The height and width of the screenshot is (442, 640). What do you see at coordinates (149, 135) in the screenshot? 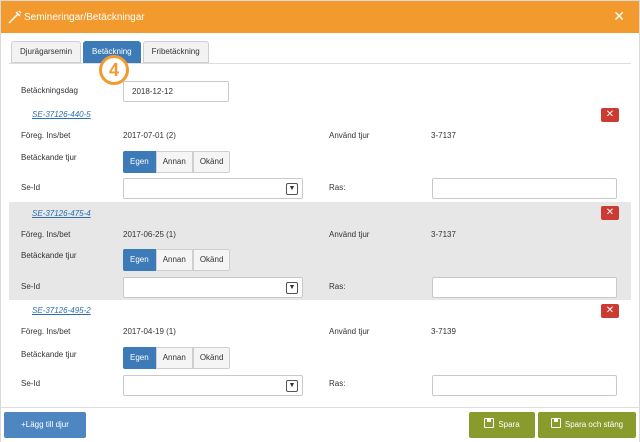
I see `prev-value: 2017-07-01 (2)` at bounding box center [149, 135].